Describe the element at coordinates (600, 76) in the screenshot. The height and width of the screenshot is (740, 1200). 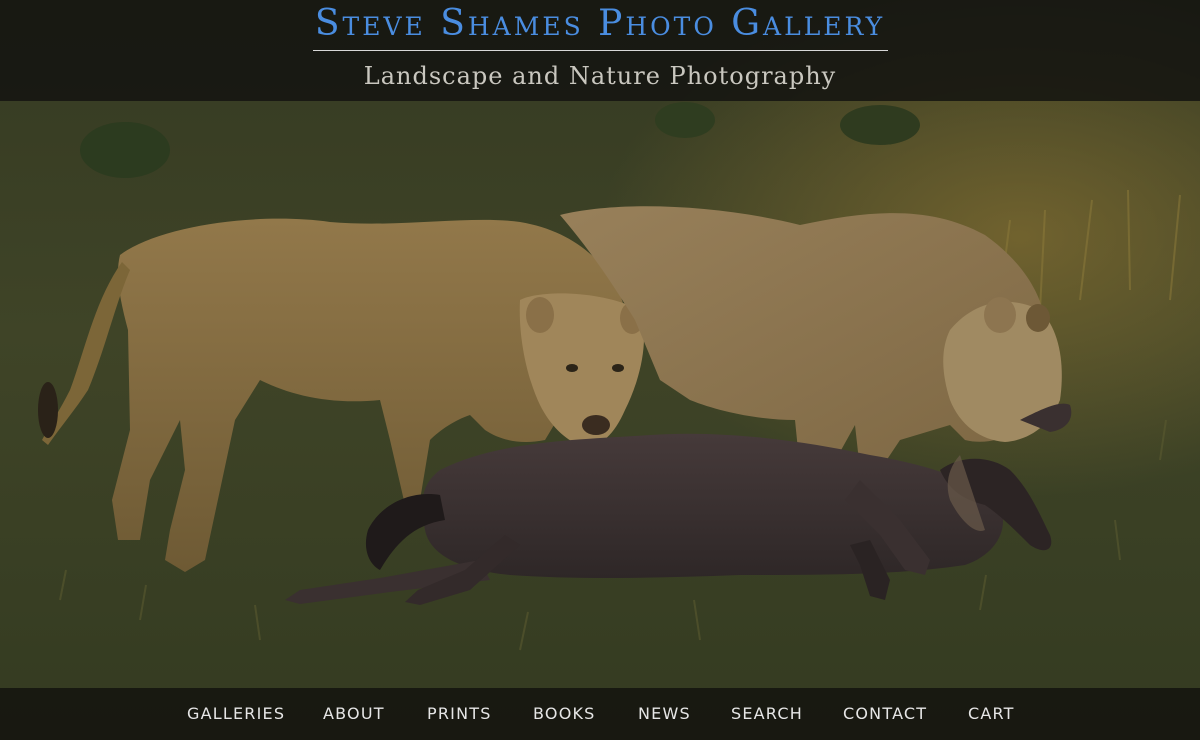
I see `site-tagline: Landscape and Nature Photography` at that location.